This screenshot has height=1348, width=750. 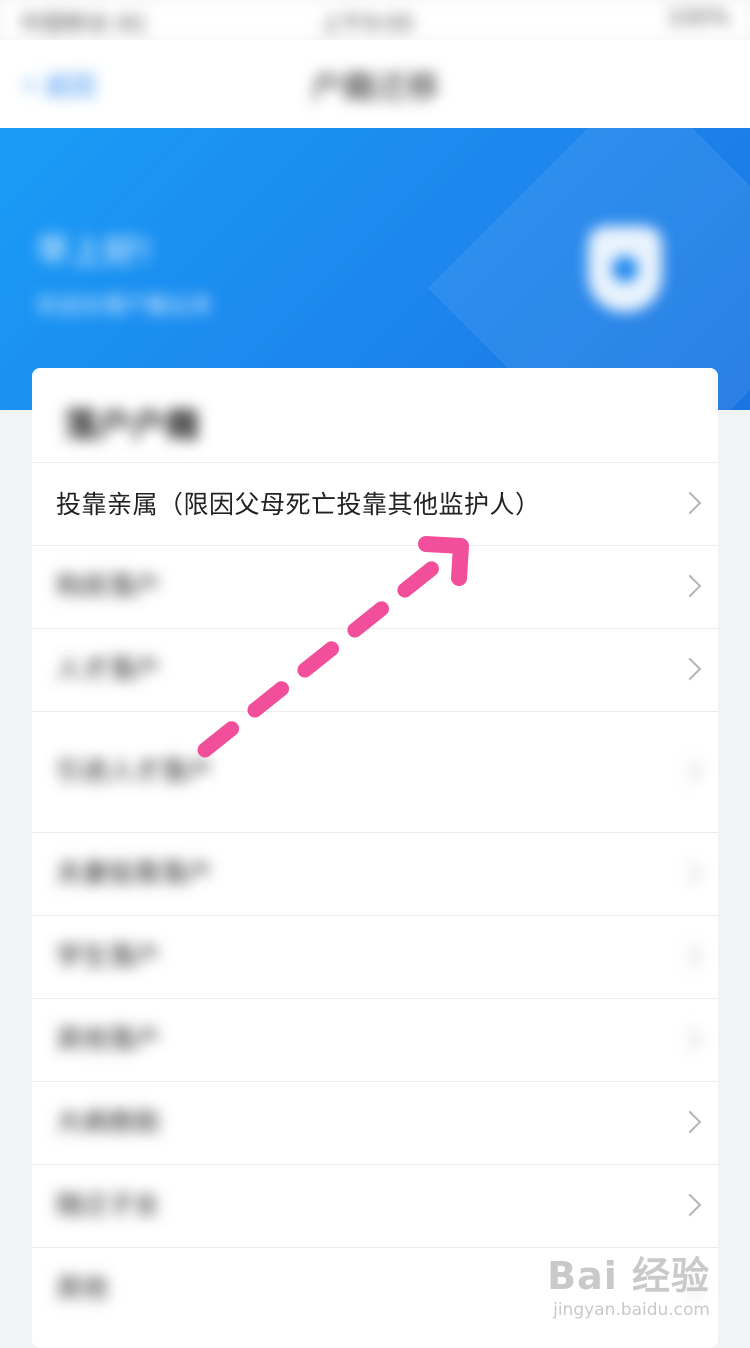 I want to click on list-item: 人才落户, so click(x=375, y=669).